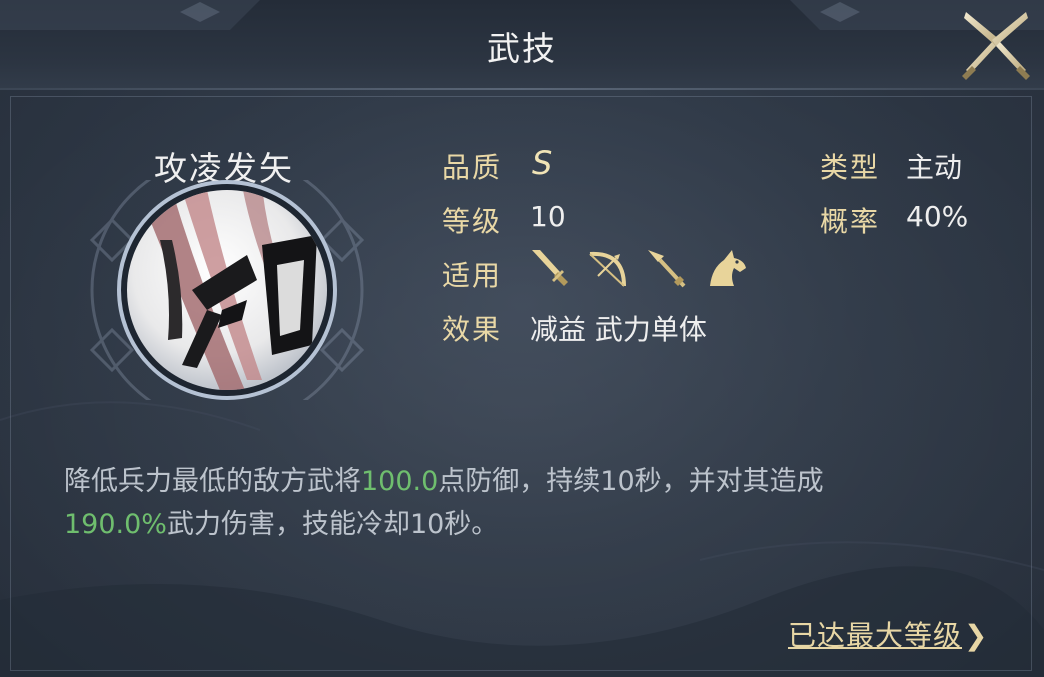  I want to click on chance-label: 概率, so click(850, 221).